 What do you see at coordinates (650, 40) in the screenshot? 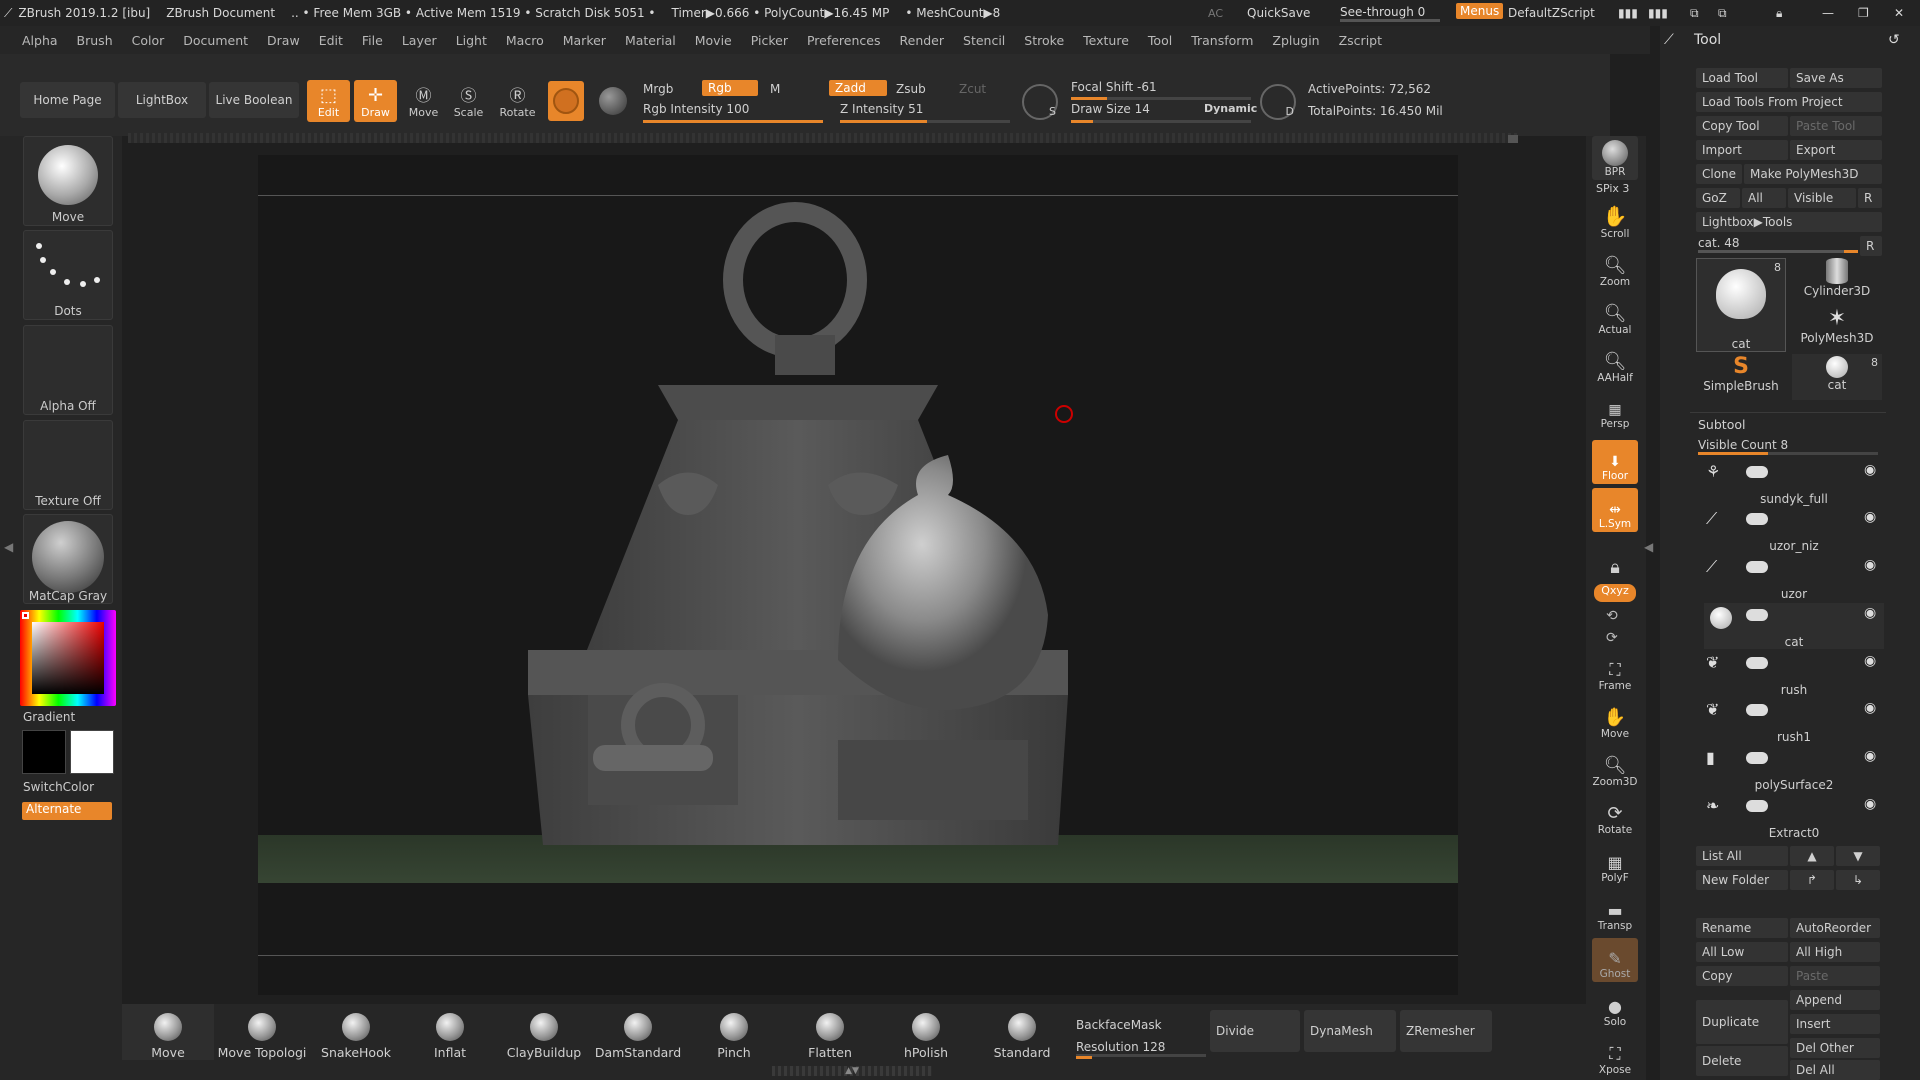
I see `menu-material: Material` at bounding box center [650, 40].